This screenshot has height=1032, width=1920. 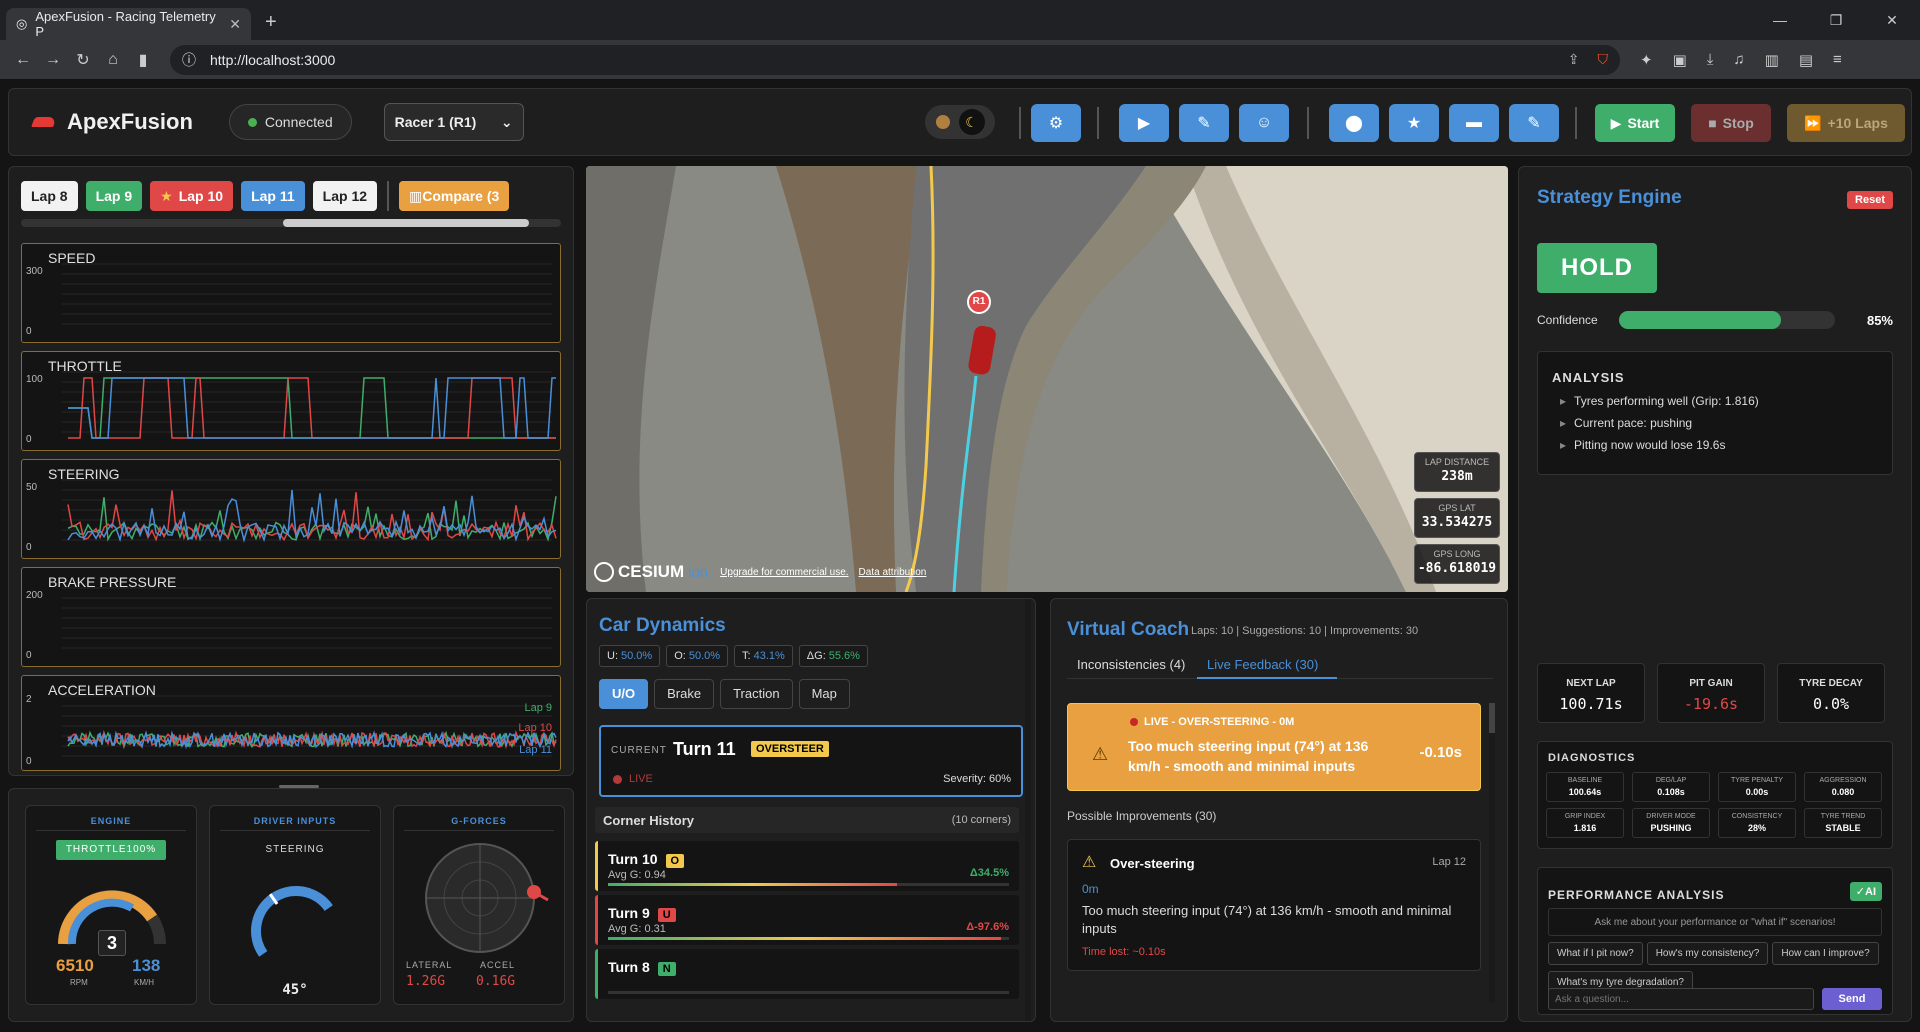 I want to click on driver-icon: ☺, so click(x=1264, y=122).